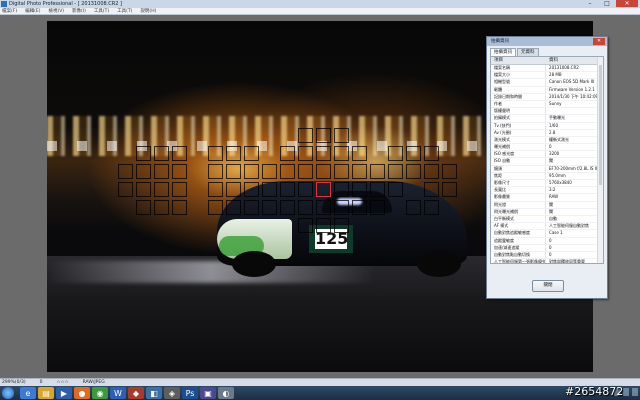 This screenshot has width=640, height=400. I want to click on table-row: 韌體 Firmware Version 1.2.1, so click(547, 90).